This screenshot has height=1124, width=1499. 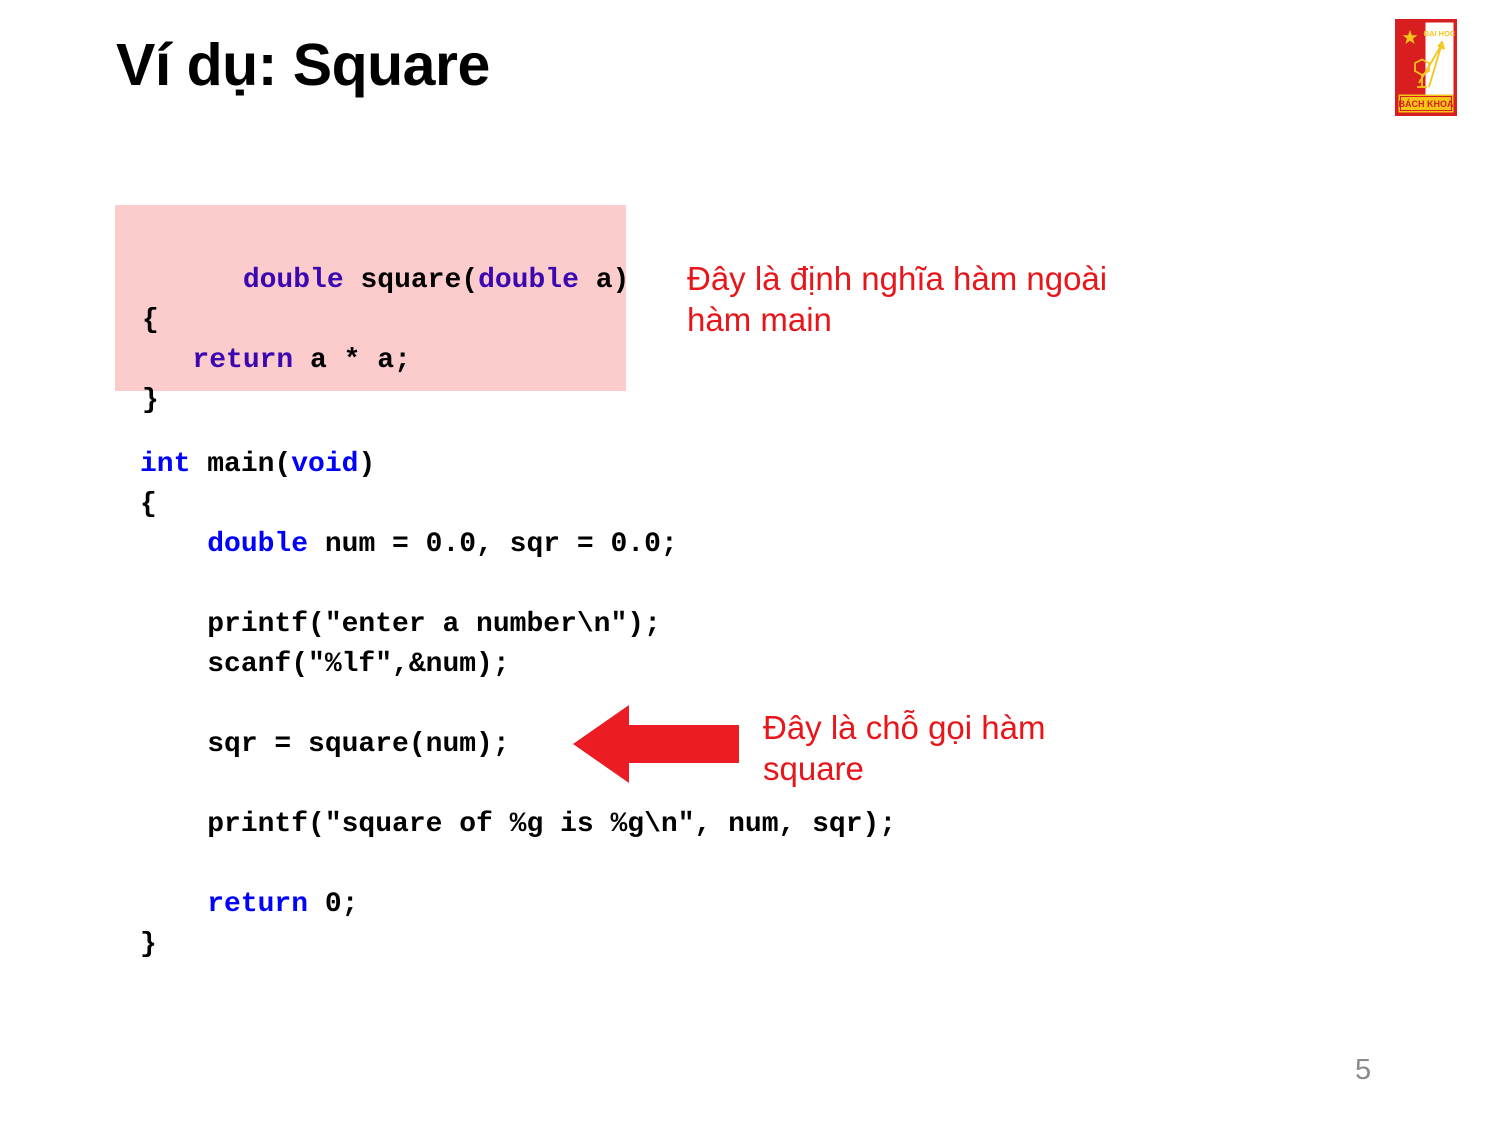 I want to click on svg-text: ĐẠI HỌC, so click(x=1440, y=33).